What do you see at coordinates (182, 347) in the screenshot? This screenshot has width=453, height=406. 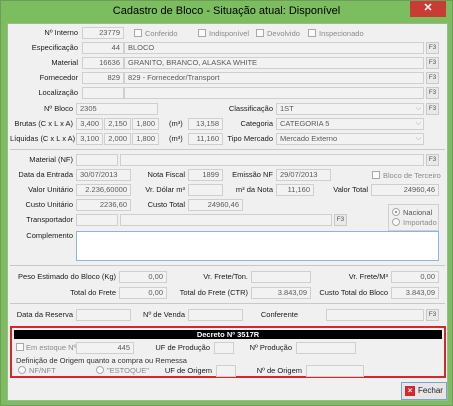 I see `uf-producao-label: UF de Produção` at bounding box center [182, 347].